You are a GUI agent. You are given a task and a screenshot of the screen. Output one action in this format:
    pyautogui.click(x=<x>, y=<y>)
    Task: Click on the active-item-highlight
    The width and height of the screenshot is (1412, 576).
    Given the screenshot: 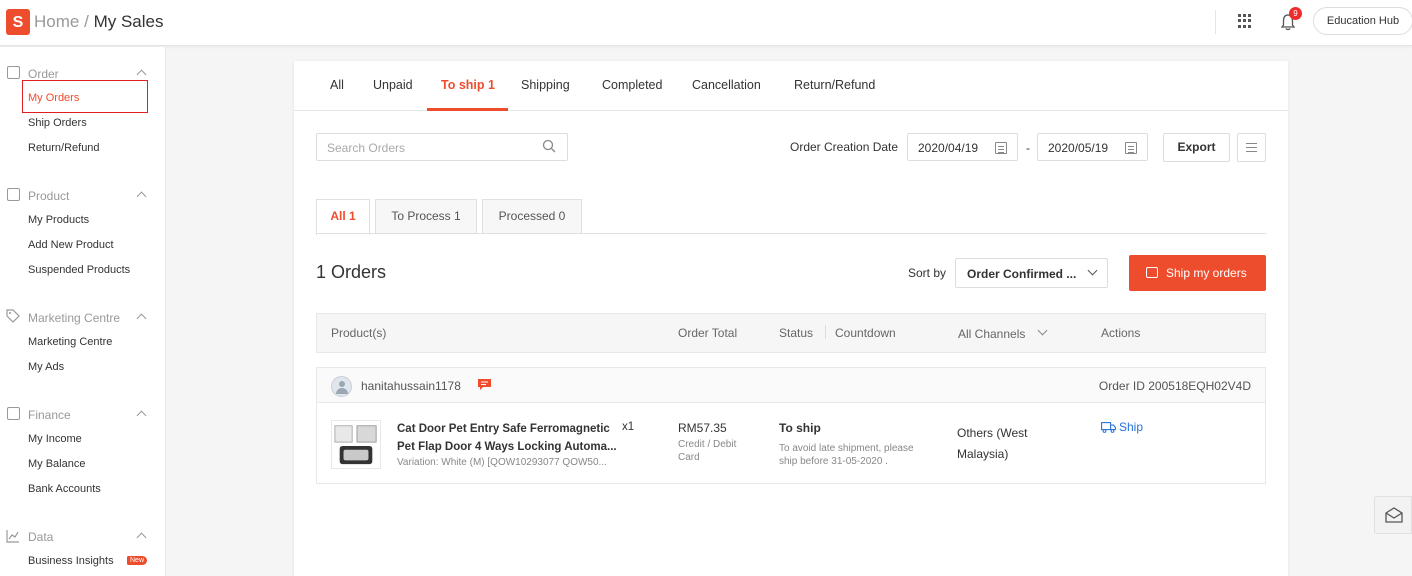 What is the action you would take?
    pyautogui.click(x=85, y=96)
    